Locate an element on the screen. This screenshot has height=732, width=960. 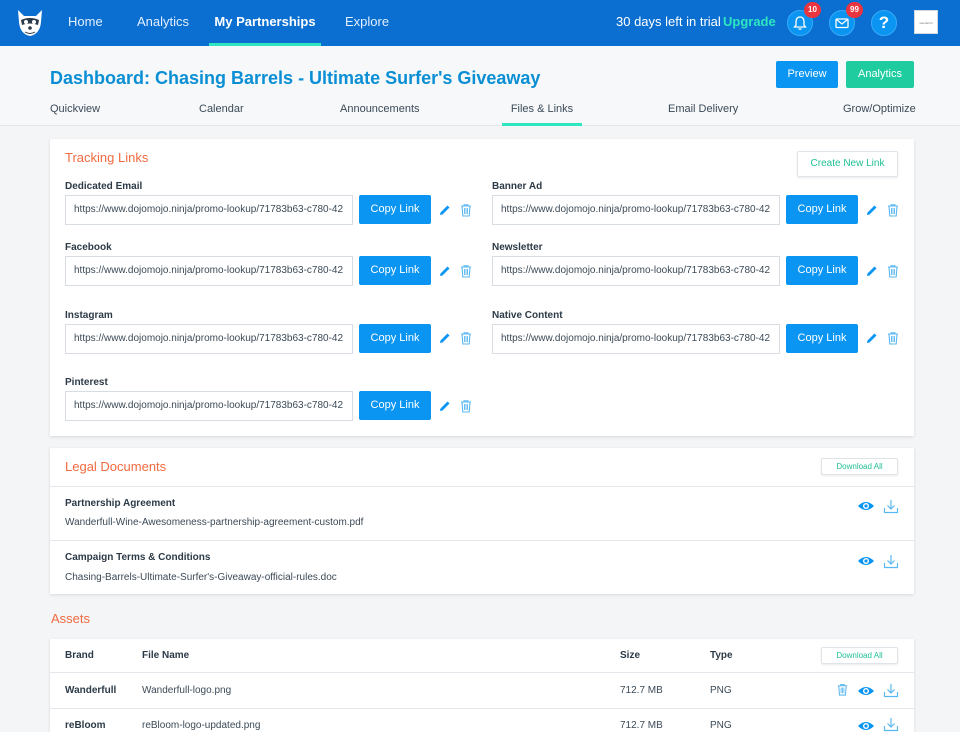
nav-explore: Explore is located at coordinates (367, 23).